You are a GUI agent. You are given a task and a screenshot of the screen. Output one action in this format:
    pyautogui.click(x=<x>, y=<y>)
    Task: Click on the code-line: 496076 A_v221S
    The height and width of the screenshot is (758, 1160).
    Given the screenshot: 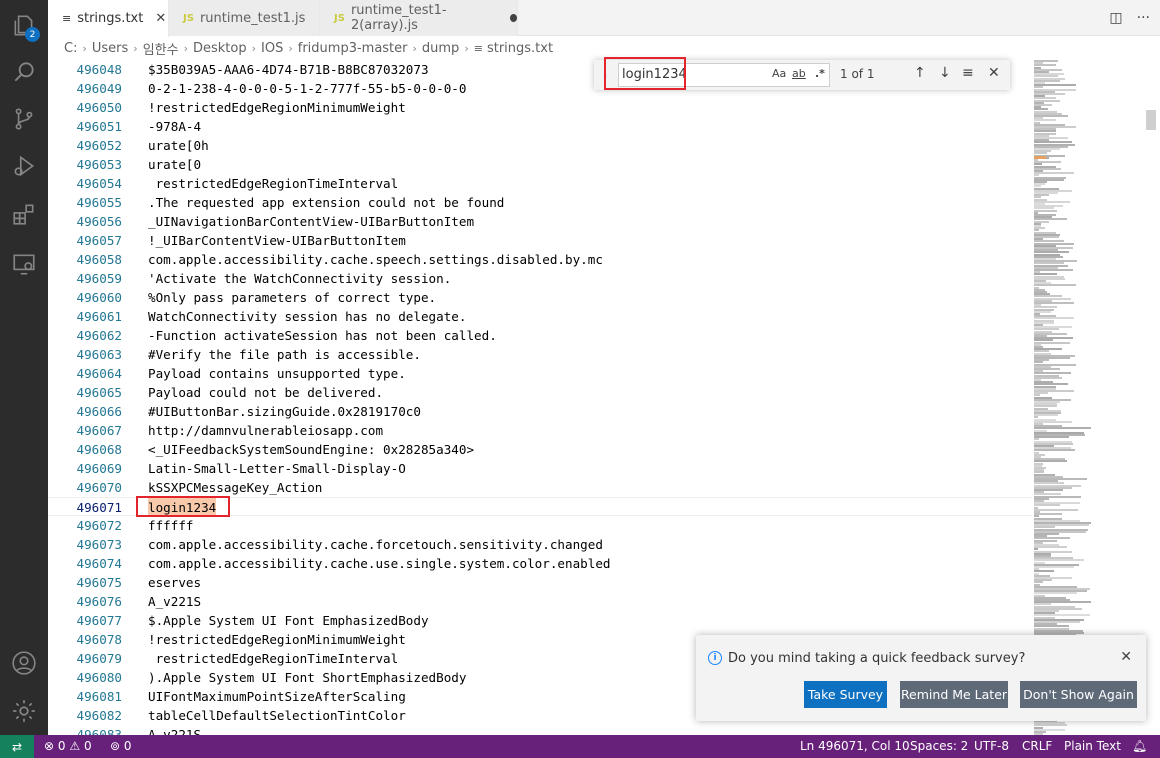 What is the action you would take?
    pyautogui.click(x=540, y=601)
    